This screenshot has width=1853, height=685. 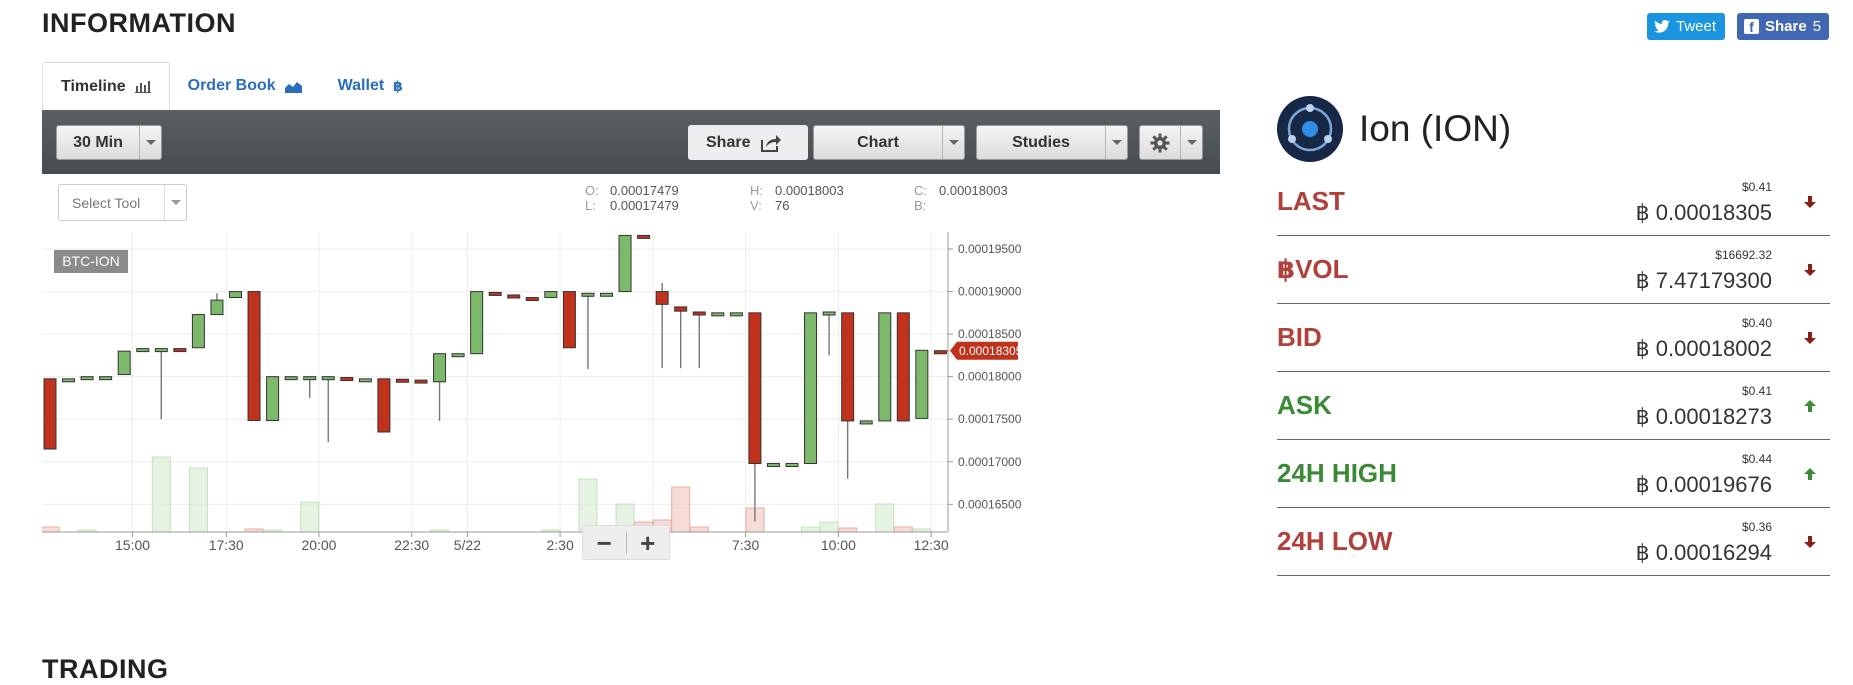 I want to click on ohlc-close-b: C: 0.00018003 B:, so click(x=961, y=198).